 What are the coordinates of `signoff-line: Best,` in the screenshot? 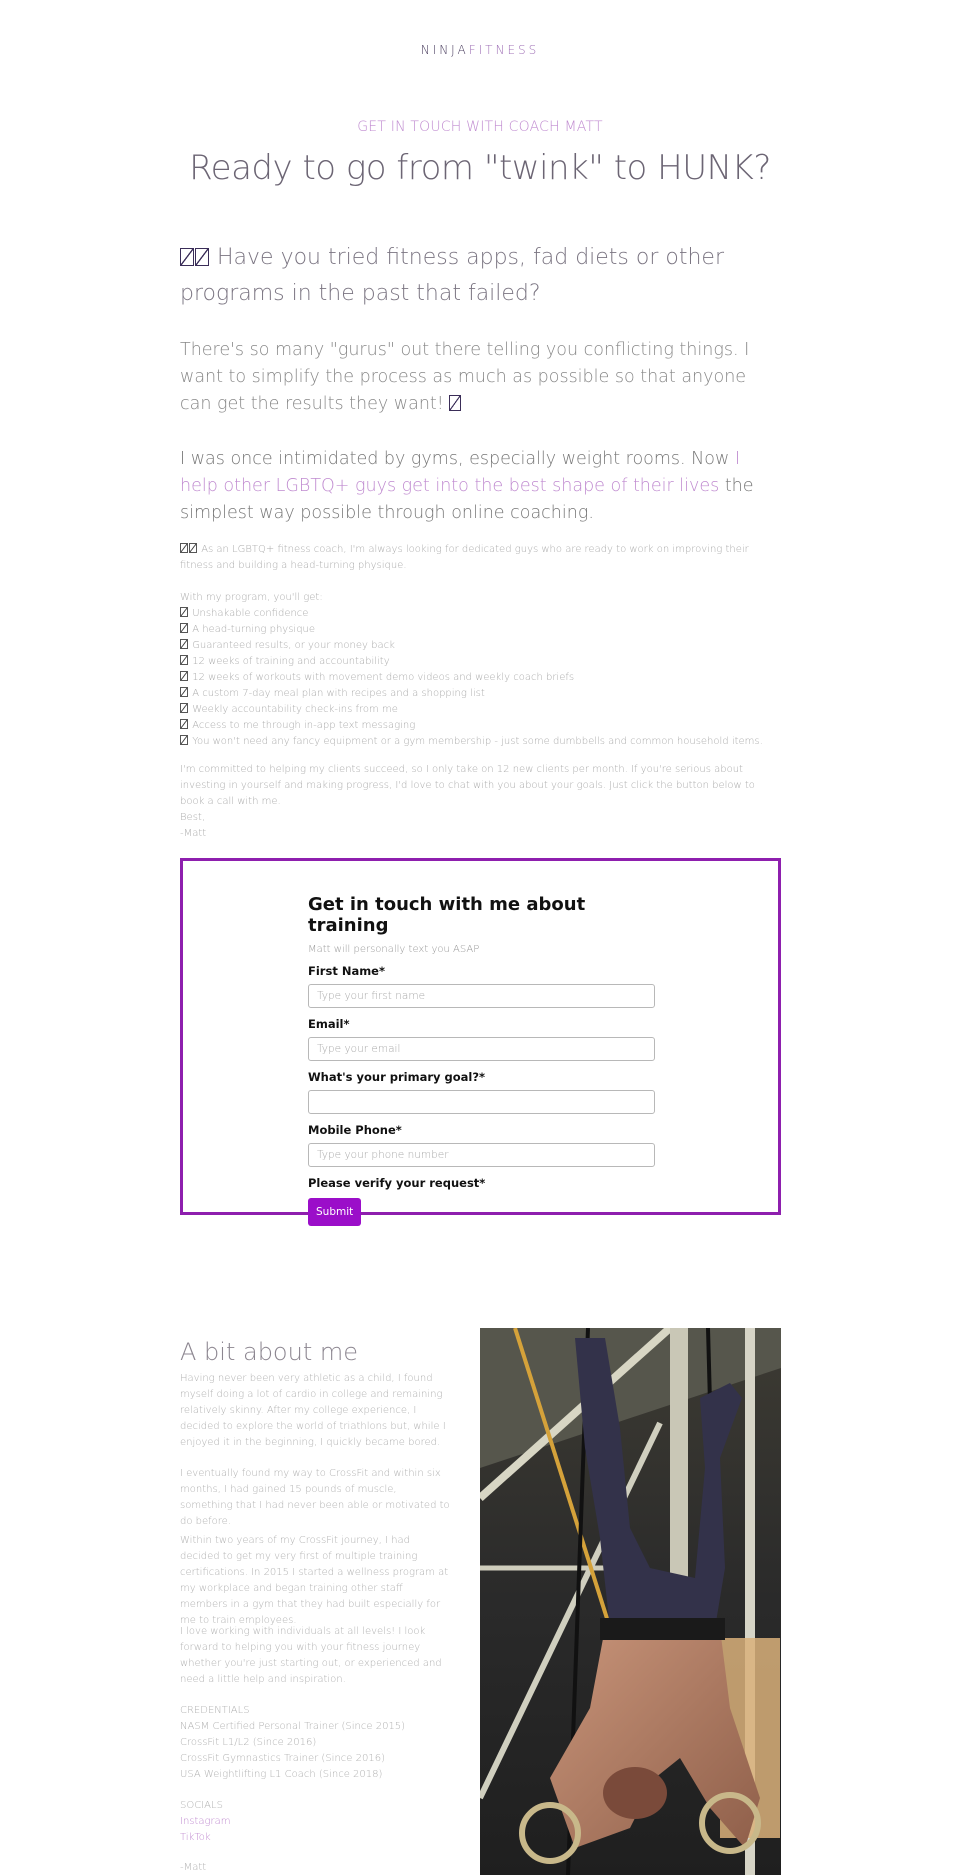 It's located at (193, 817).